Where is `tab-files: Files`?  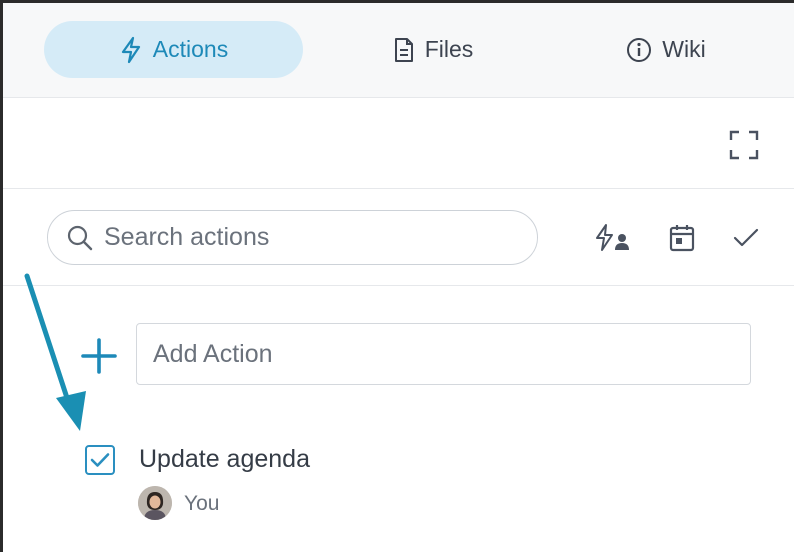
tab-files: Files is located at coordinates (433, 49).